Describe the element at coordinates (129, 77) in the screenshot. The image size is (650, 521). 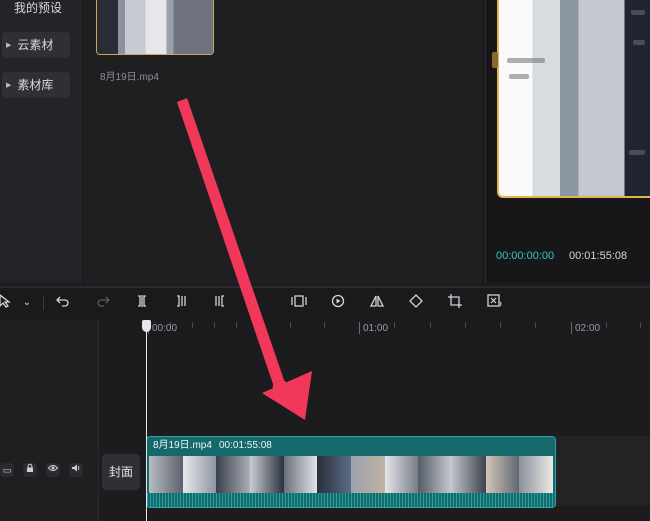
I see `media-file-name: 8月19日.mp4` at that location.